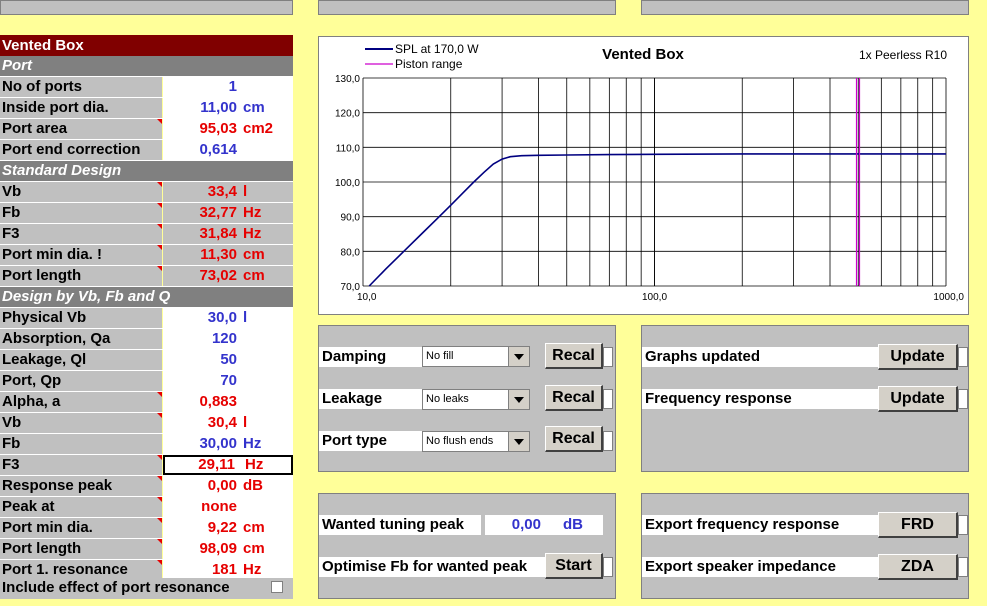 The width and height of the screenshot is (987, 606). I want to click on param-label: Port area, so click(81, 129).